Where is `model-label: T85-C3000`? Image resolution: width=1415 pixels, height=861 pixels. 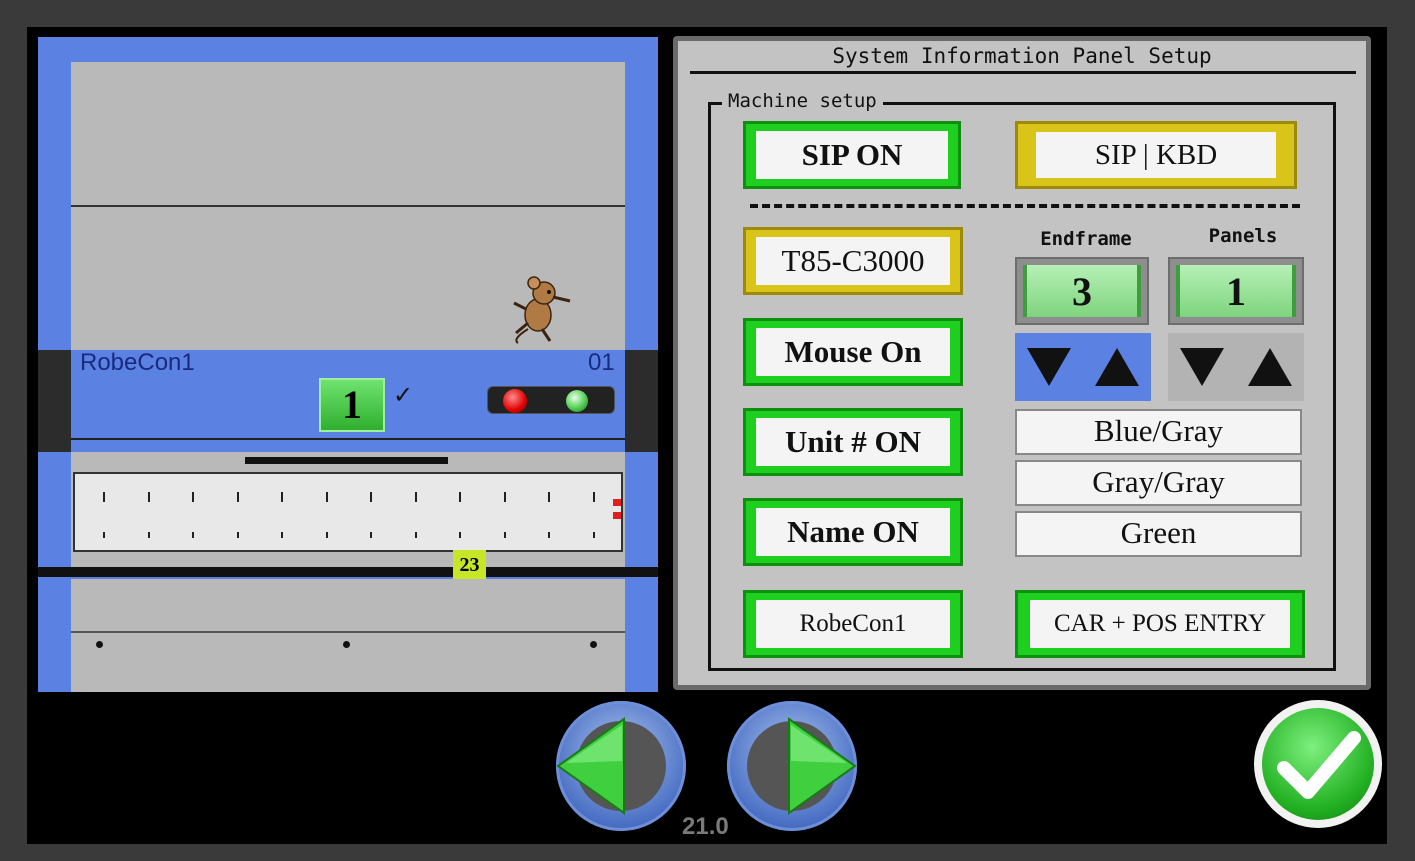 model-label: T85-C3000 is located at coordinates (853, 261).